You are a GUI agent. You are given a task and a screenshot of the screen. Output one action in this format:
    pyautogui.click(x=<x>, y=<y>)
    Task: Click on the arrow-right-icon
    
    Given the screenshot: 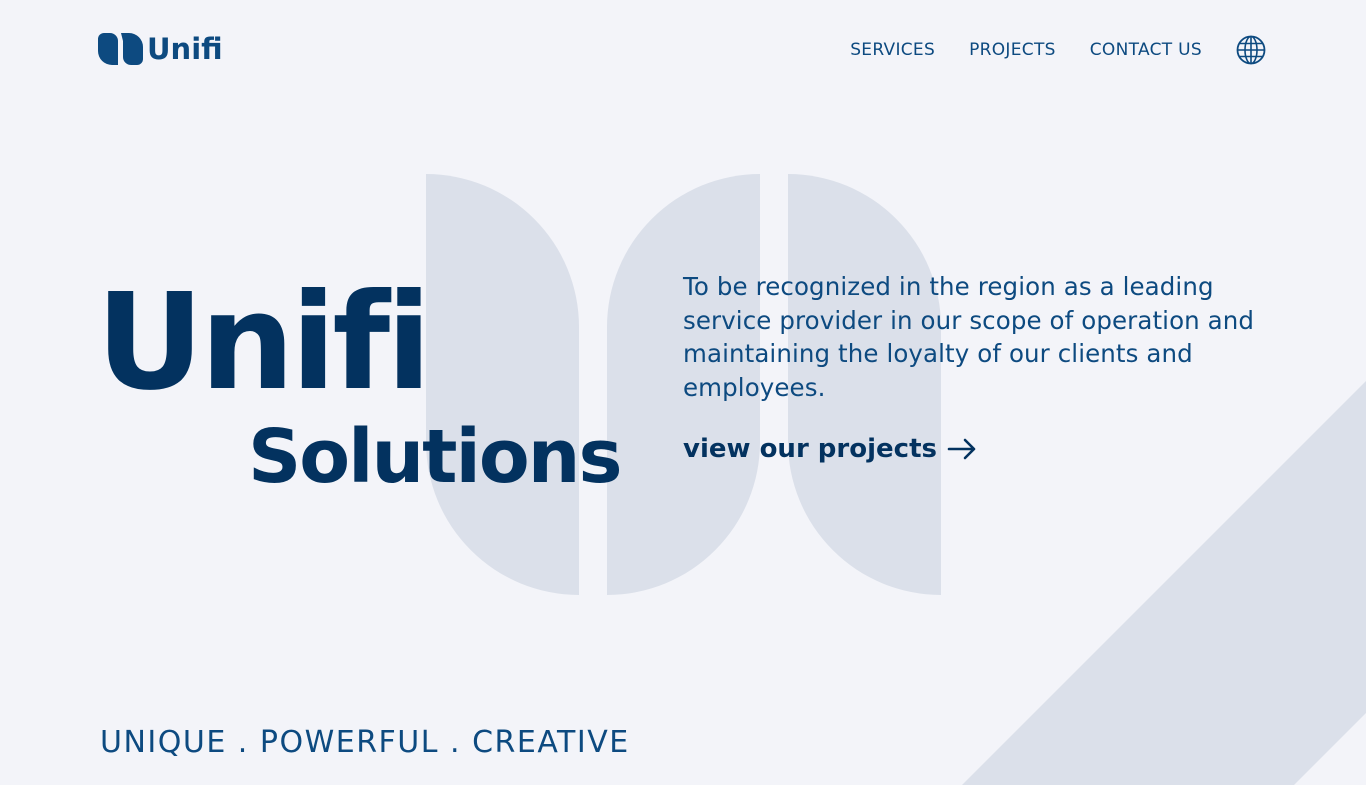 What is the action you would take?
    pyautogui.click(x=961, y=449)
    